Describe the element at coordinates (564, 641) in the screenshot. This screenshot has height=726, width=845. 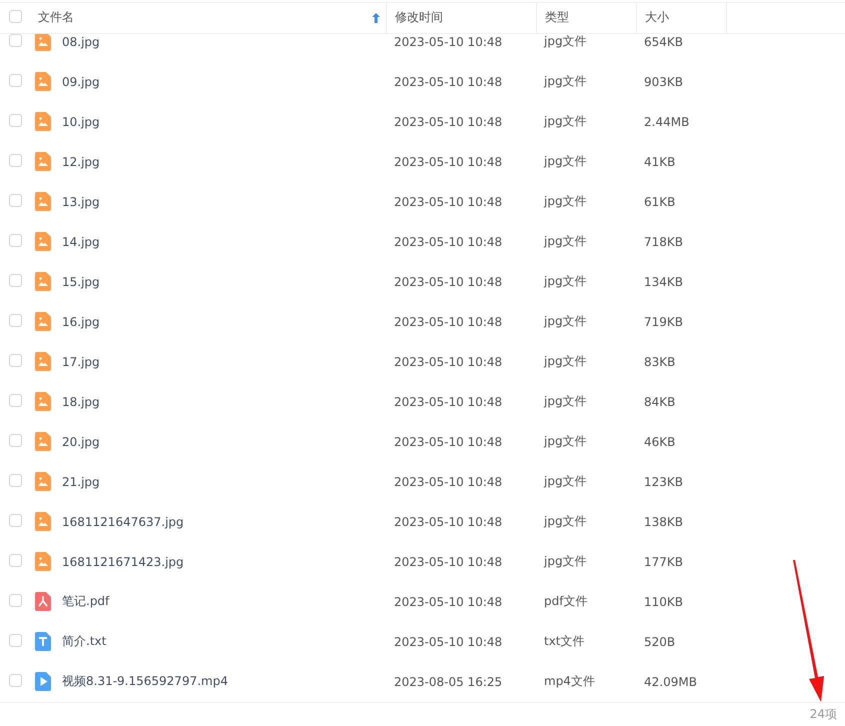
I see `file-type: txt文件` at that location.